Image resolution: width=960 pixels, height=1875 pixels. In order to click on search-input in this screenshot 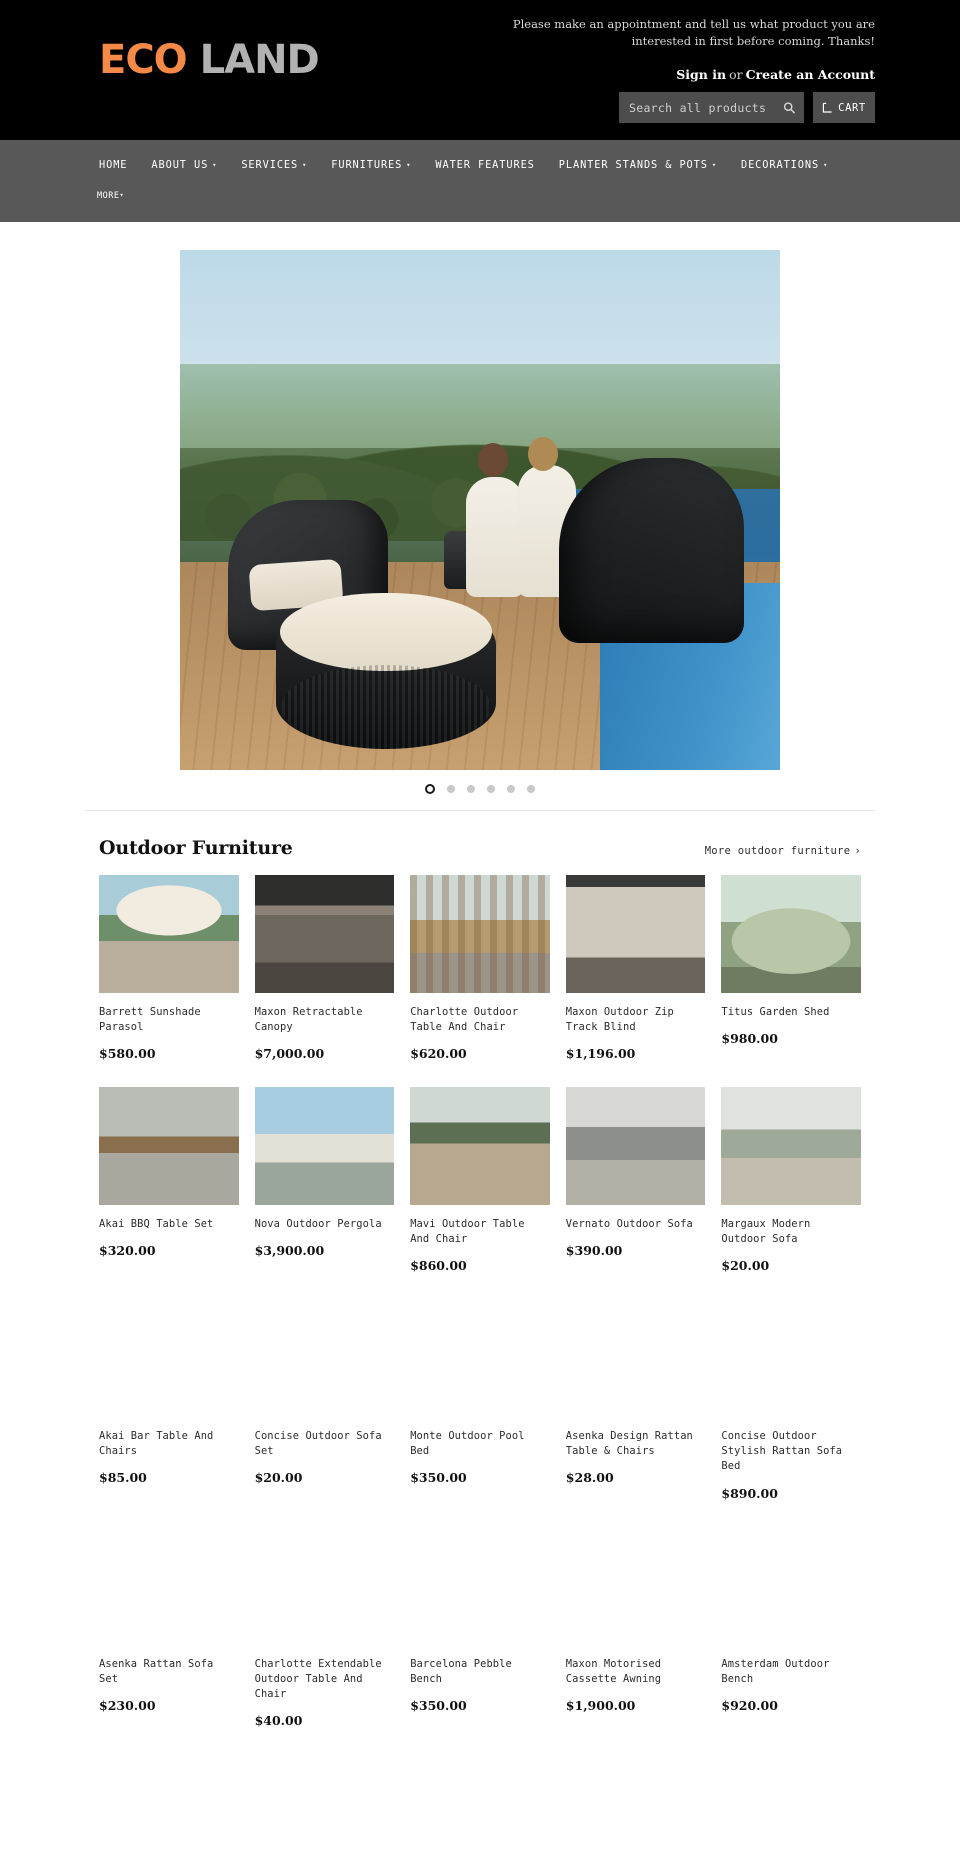, I will do `click(694, 107)`.